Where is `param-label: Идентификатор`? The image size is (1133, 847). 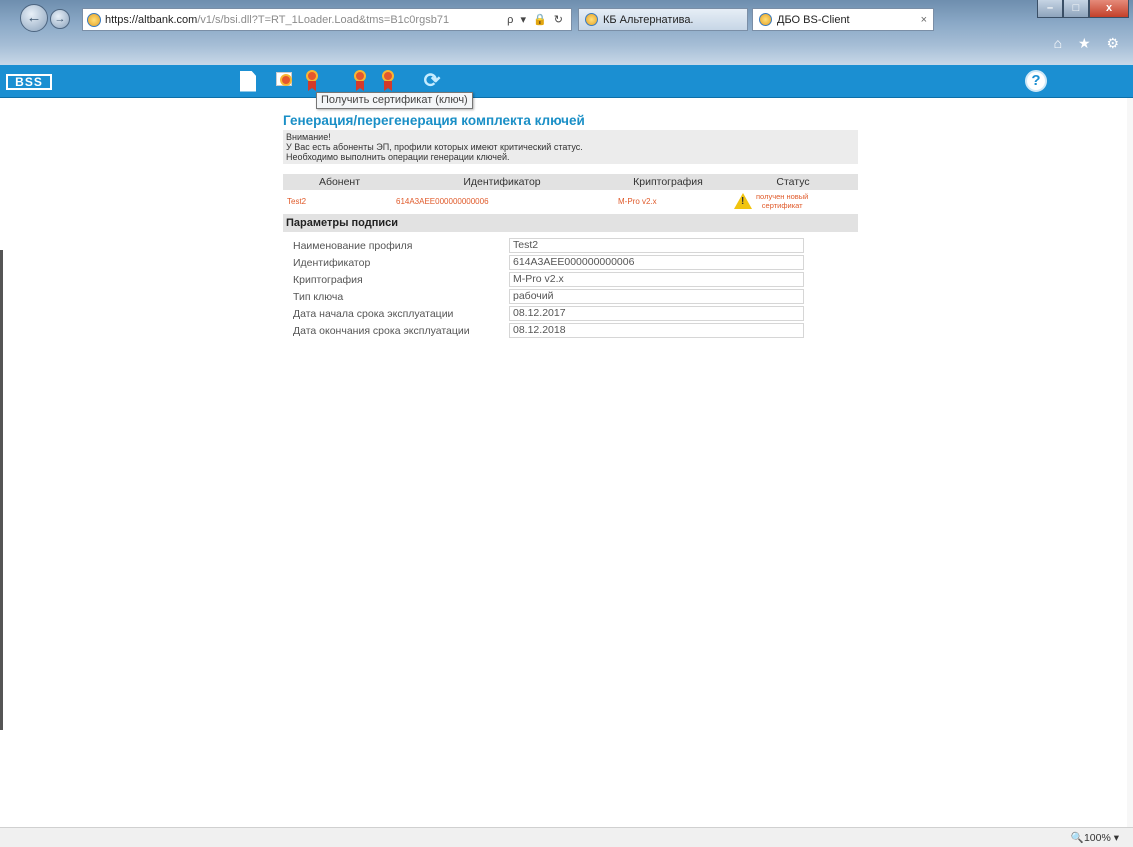 param-label: Идентификатор is located at coordinates (332, 262).